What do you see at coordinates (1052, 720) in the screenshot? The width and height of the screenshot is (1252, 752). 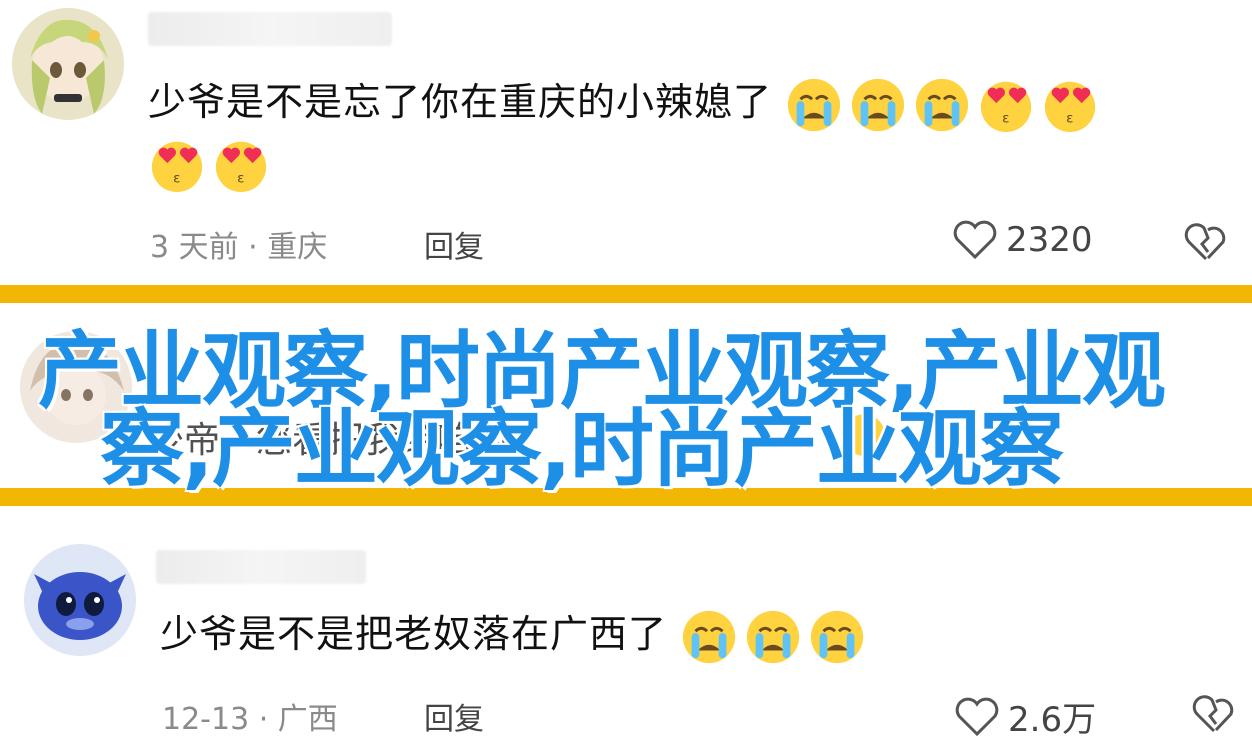 I see `like-count: 2.6万` at bounding box center [1052, 720].